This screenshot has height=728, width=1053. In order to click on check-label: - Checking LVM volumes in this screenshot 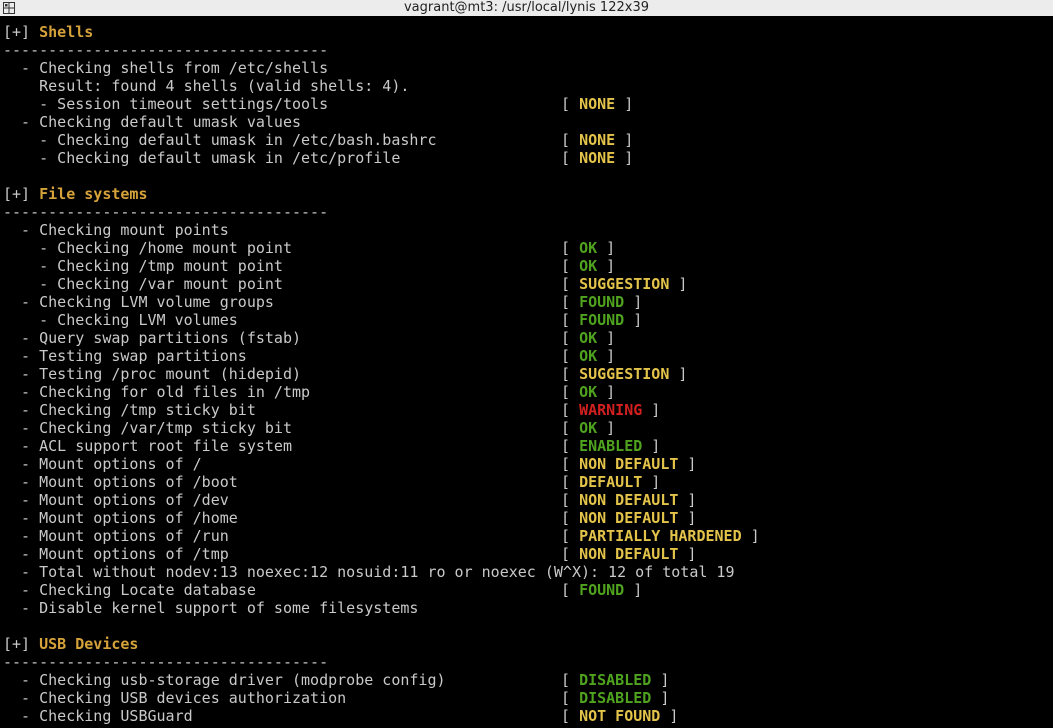, I will do `click(120, 320)`.